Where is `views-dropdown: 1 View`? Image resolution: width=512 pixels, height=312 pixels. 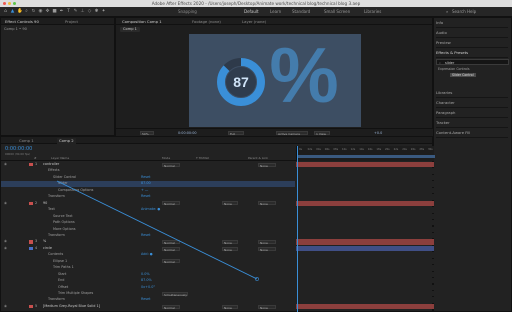 views-dropdown: 1 View is located at coordinates (322, 133).